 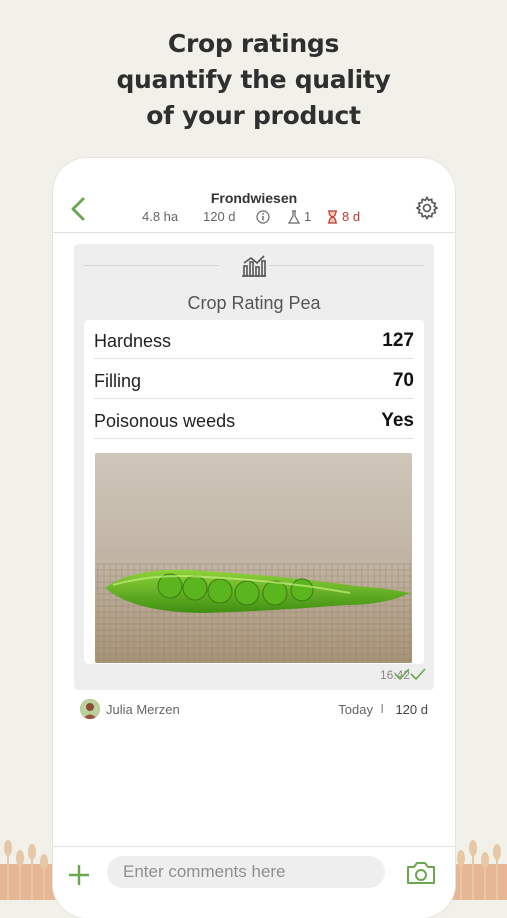 What do you see at coordinates (355, 709) in the screenshot?
I see `post-date: Today` at bounding box center [355, 709].